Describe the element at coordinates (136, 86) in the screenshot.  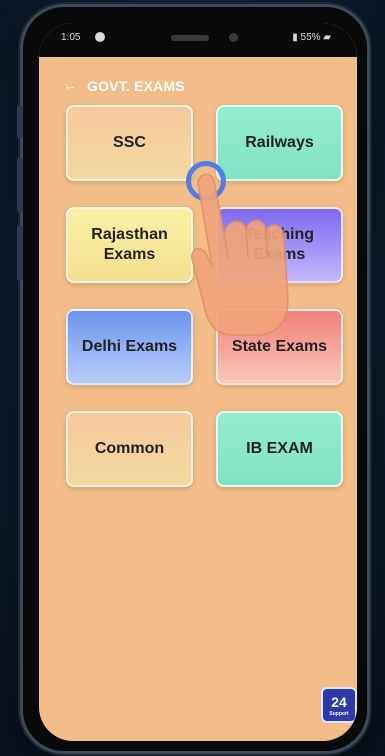
I see `page-title: GOVT. EXAMS` at that location.